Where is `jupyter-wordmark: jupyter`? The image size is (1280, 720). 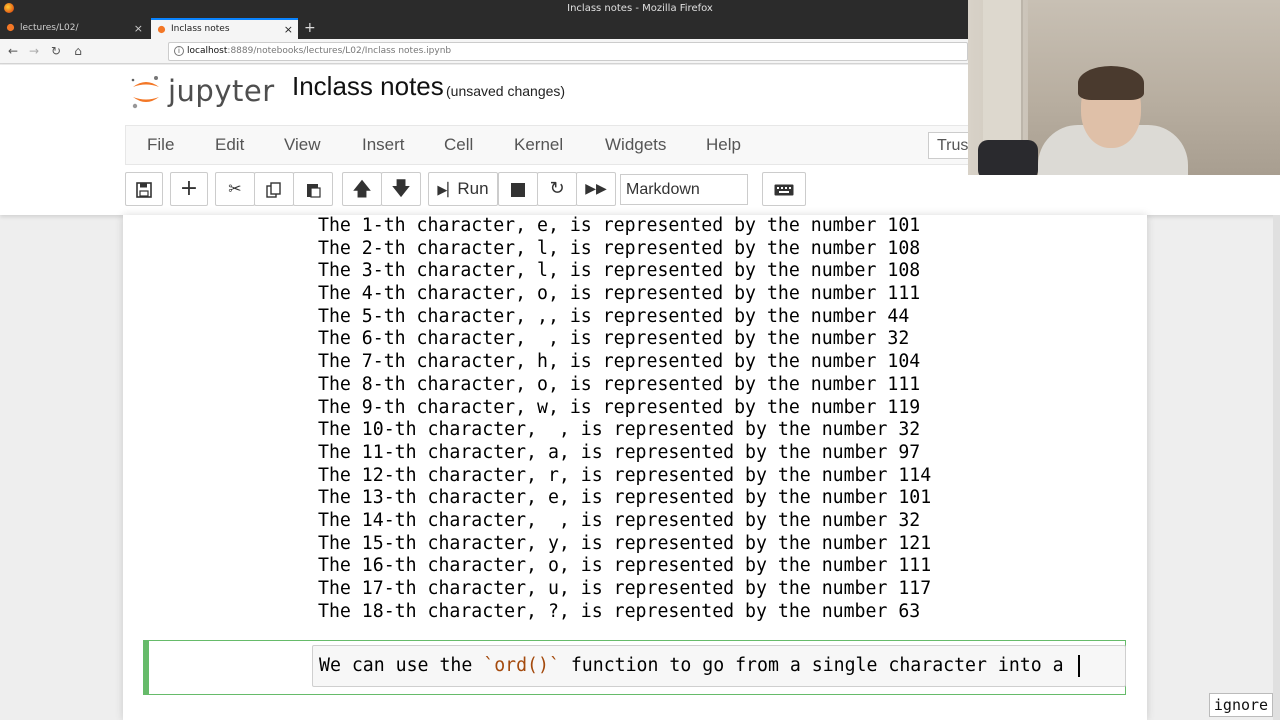
jupyter-wordmark: jupyter is located at coordinates (221, 91).